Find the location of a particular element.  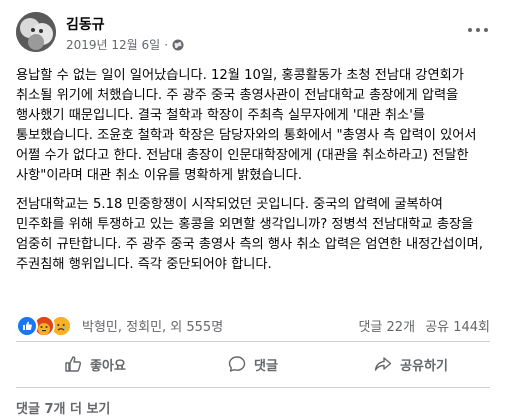

share-button: 공유하기 is located at coordinates (411, 364).